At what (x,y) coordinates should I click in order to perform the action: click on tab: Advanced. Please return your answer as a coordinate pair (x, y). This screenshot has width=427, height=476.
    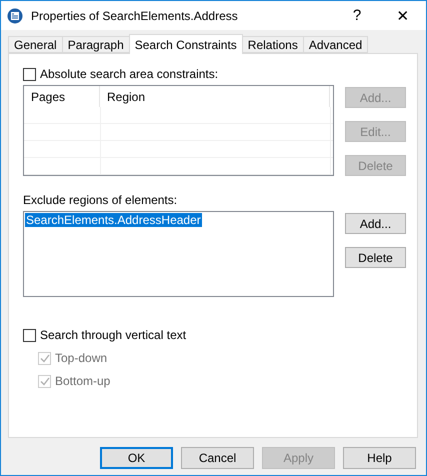
    Looking at the image, I should click on (335, 44).